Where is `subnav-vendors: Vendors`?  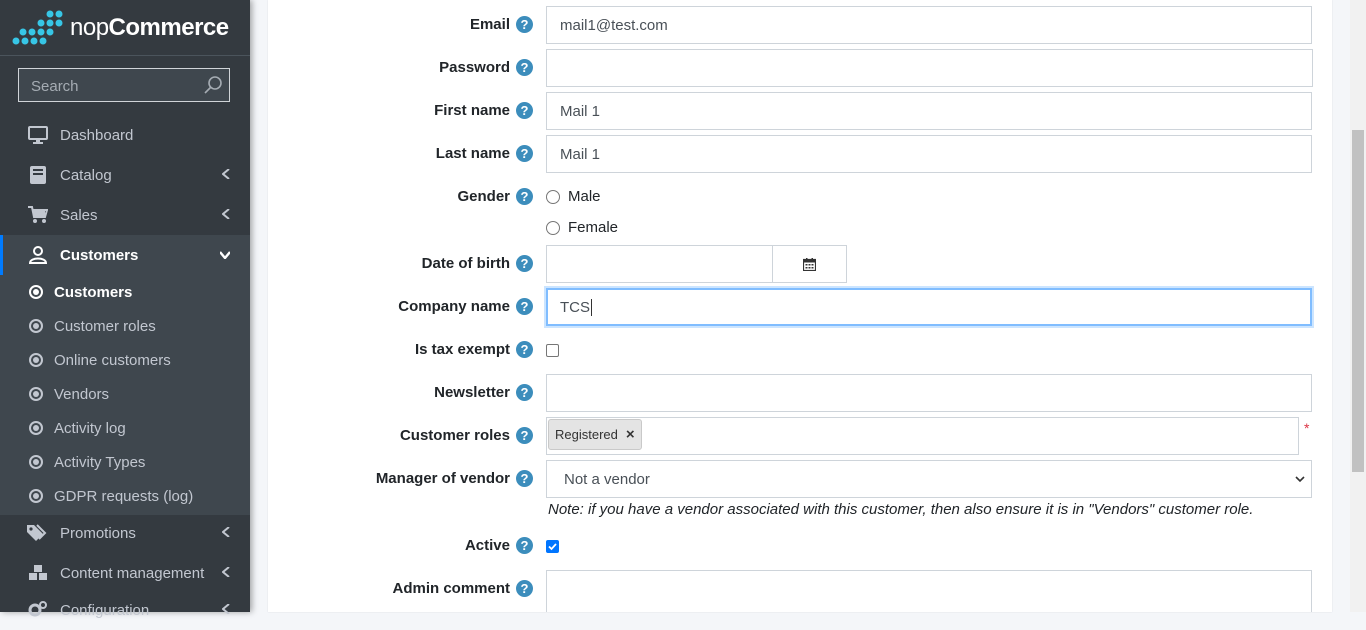 subnav-vendors: Vendors is located at coordinates (125, 394).